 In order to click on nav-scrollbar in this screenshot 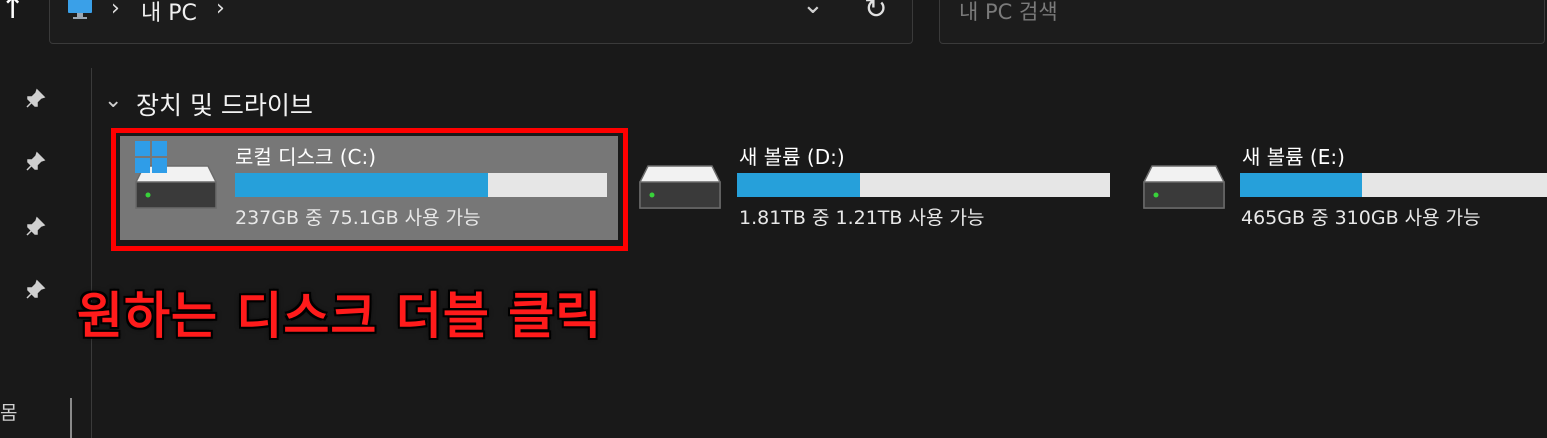, I will do `click(71, 418)`.